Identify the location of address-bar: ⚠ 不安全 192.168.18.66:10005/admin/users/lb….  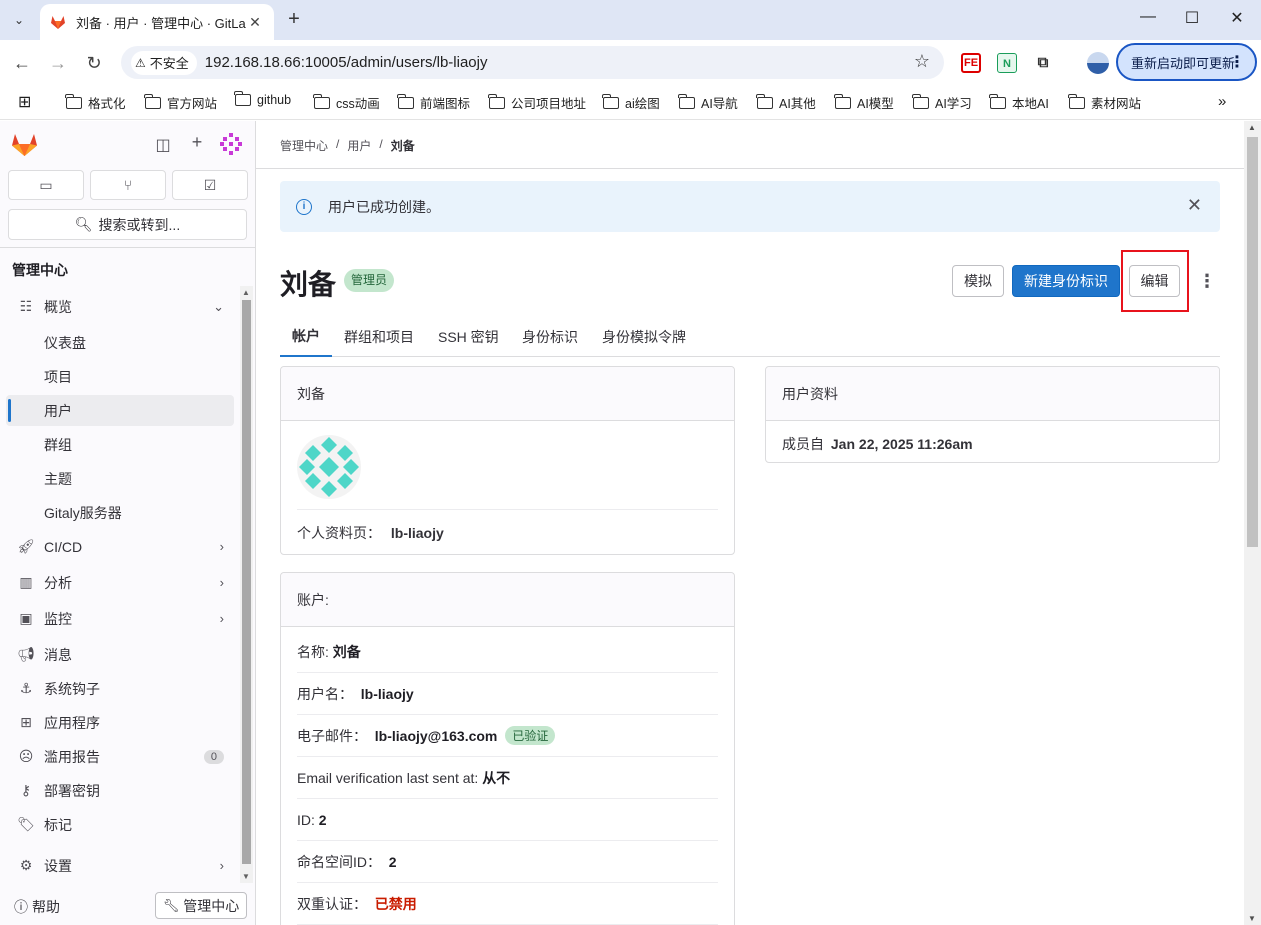
(532, 62).